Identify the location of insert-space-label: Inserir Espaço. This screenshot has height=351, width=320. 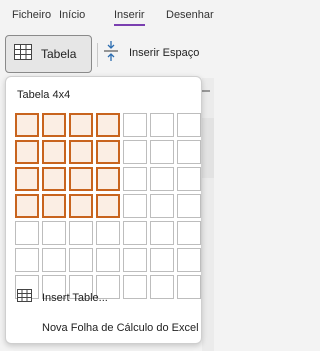
(164, 53).